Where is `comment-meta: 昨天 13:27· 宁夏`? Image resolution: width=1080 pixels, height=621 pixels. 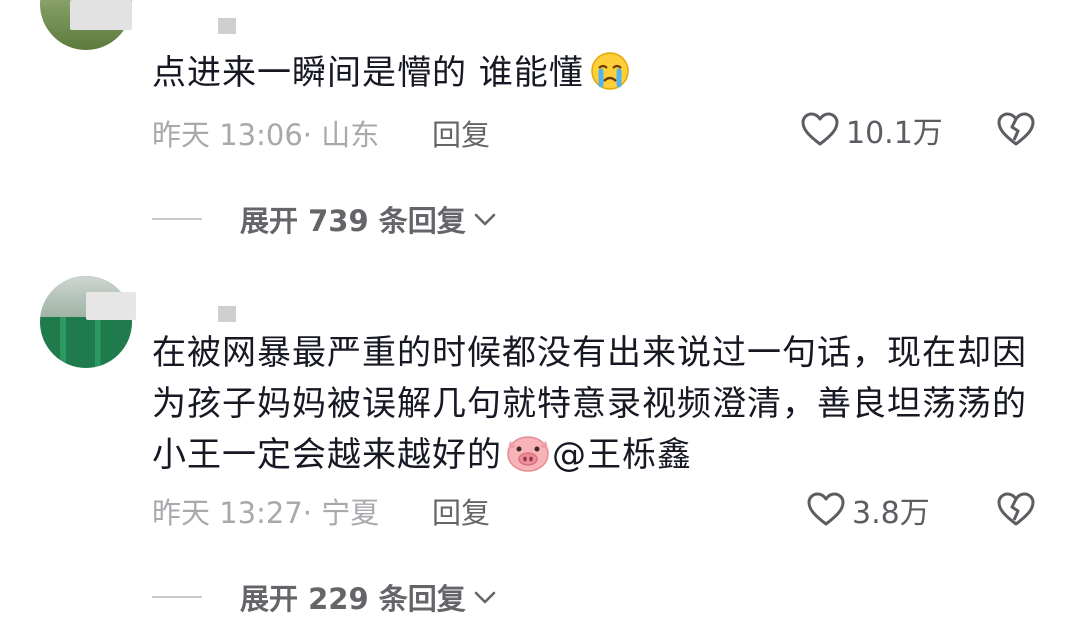 comment-meta: 昨天 13:27· 宁夏 is located at coordinates (265, 511).